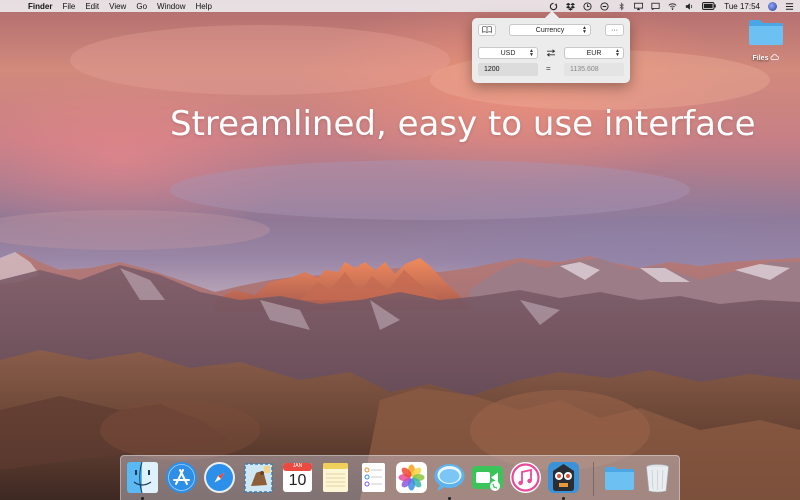 This screenshot has height=500, width=800. What do you see at coordinates (775, 58) in the screenshot?
I see `icloud-download-icon` at bounding box center [775, 58].